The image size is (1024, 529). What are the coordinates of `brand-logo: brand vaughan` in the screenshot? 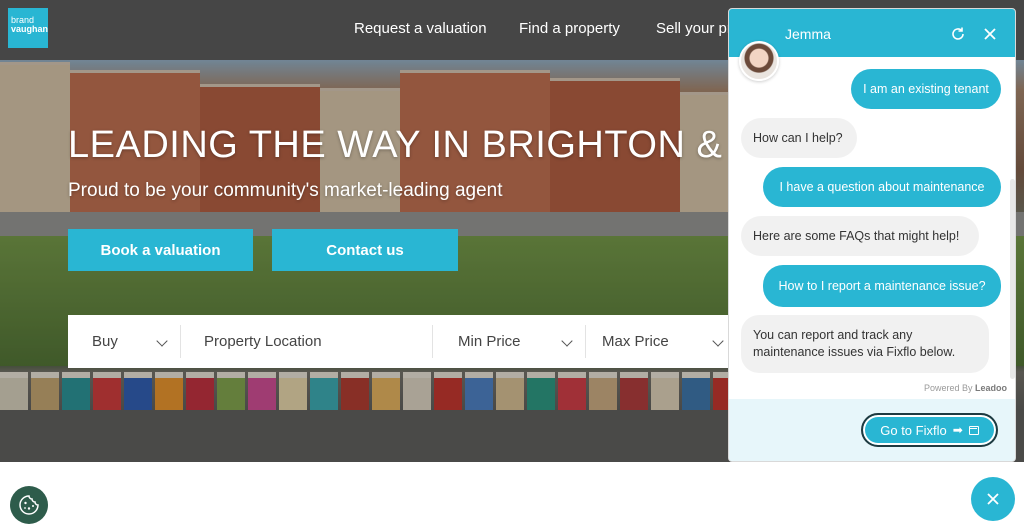 It's located at (28, 28).